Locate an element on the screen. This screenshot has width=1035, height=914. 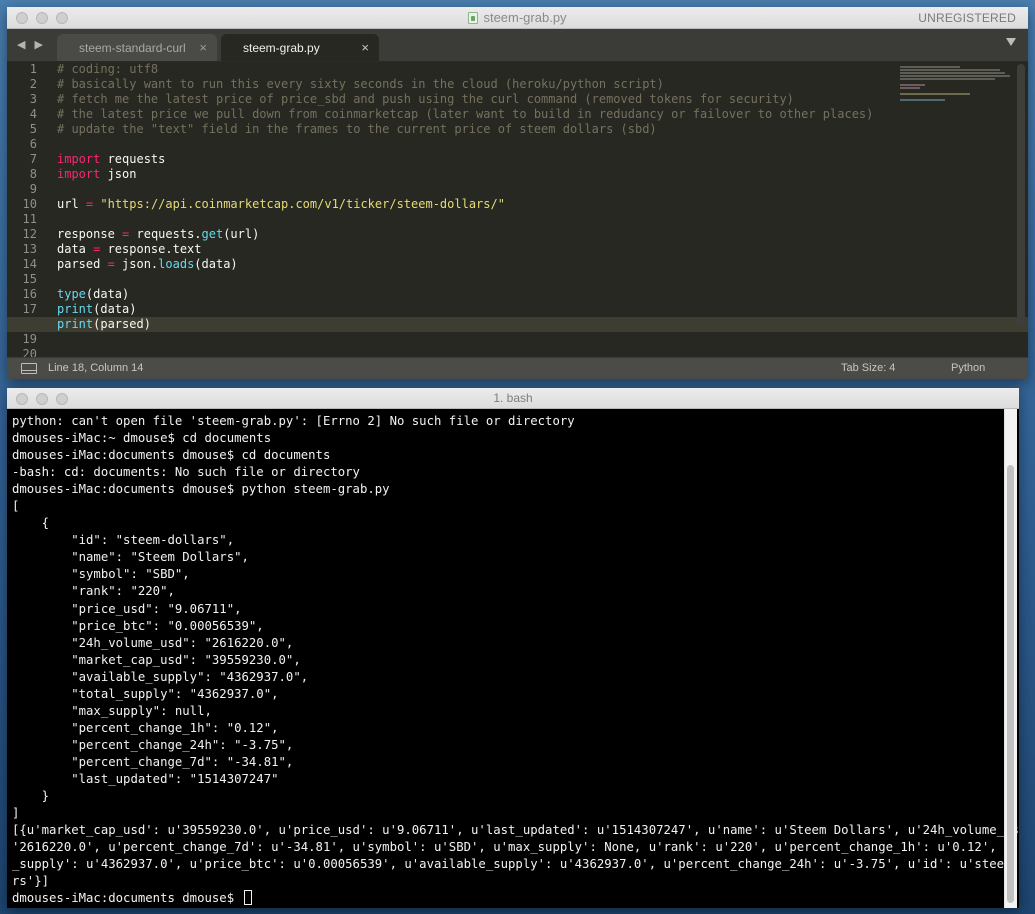
terminal-cursor is located at coordinates (247, 898).